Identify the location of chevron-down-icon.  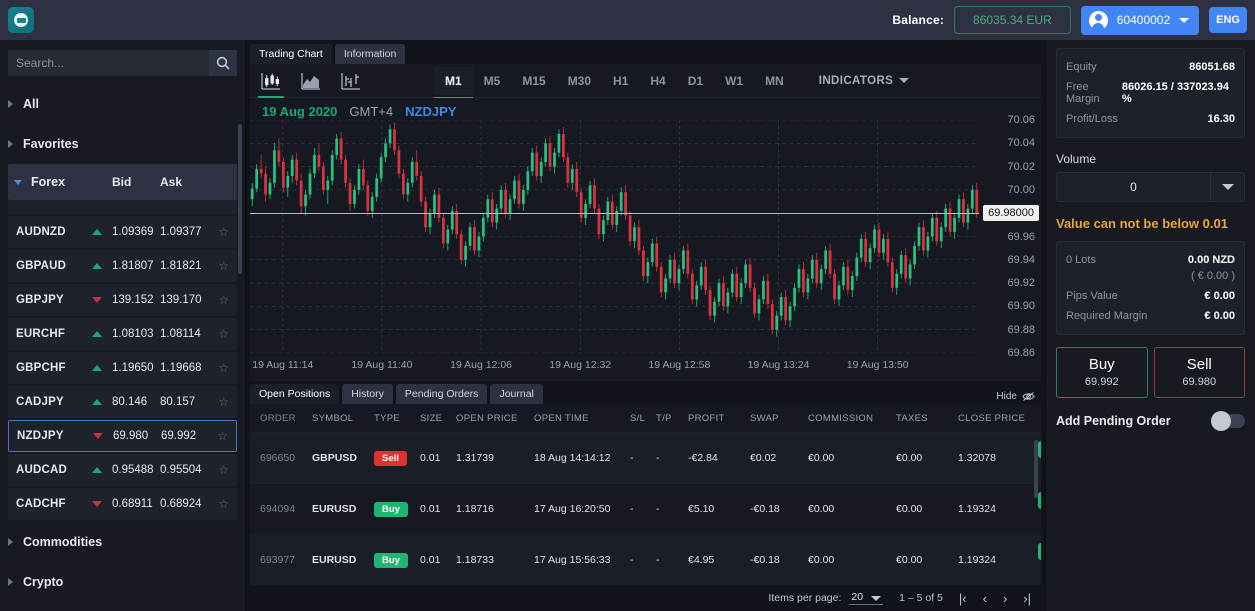
(18, 182).